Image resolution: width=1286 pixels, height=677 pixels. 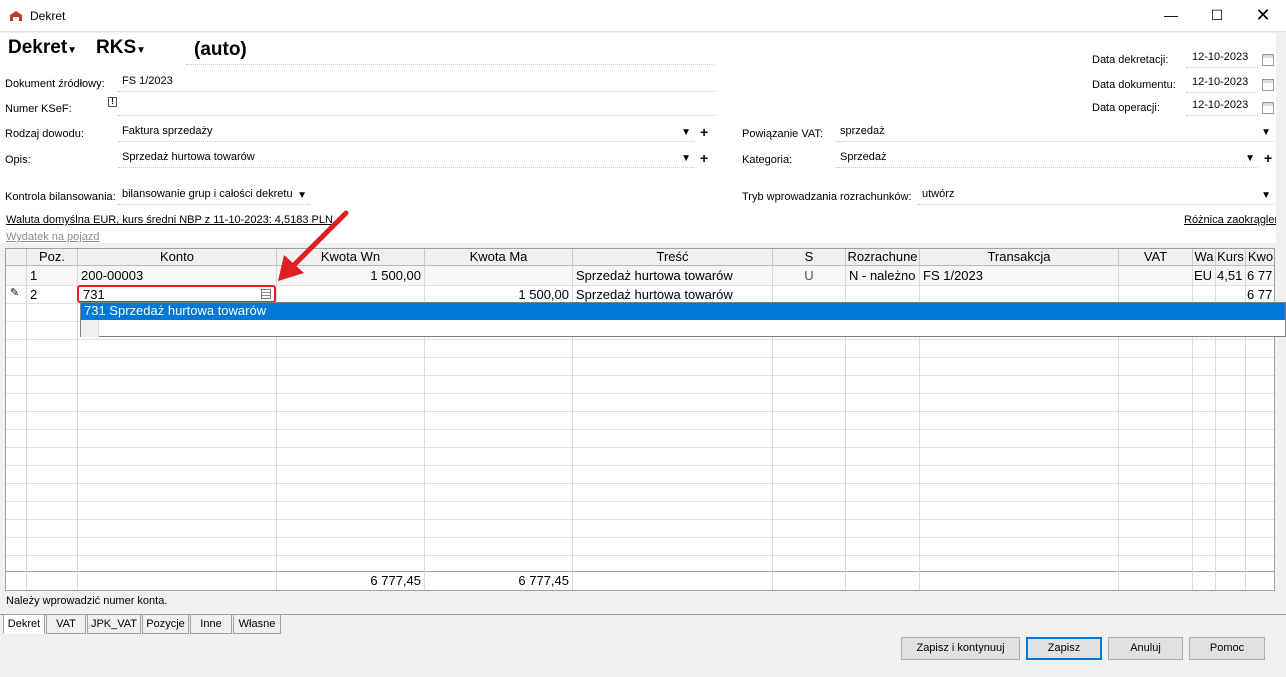 I want to click on document-number: (auto), so click(x=450, y=52).